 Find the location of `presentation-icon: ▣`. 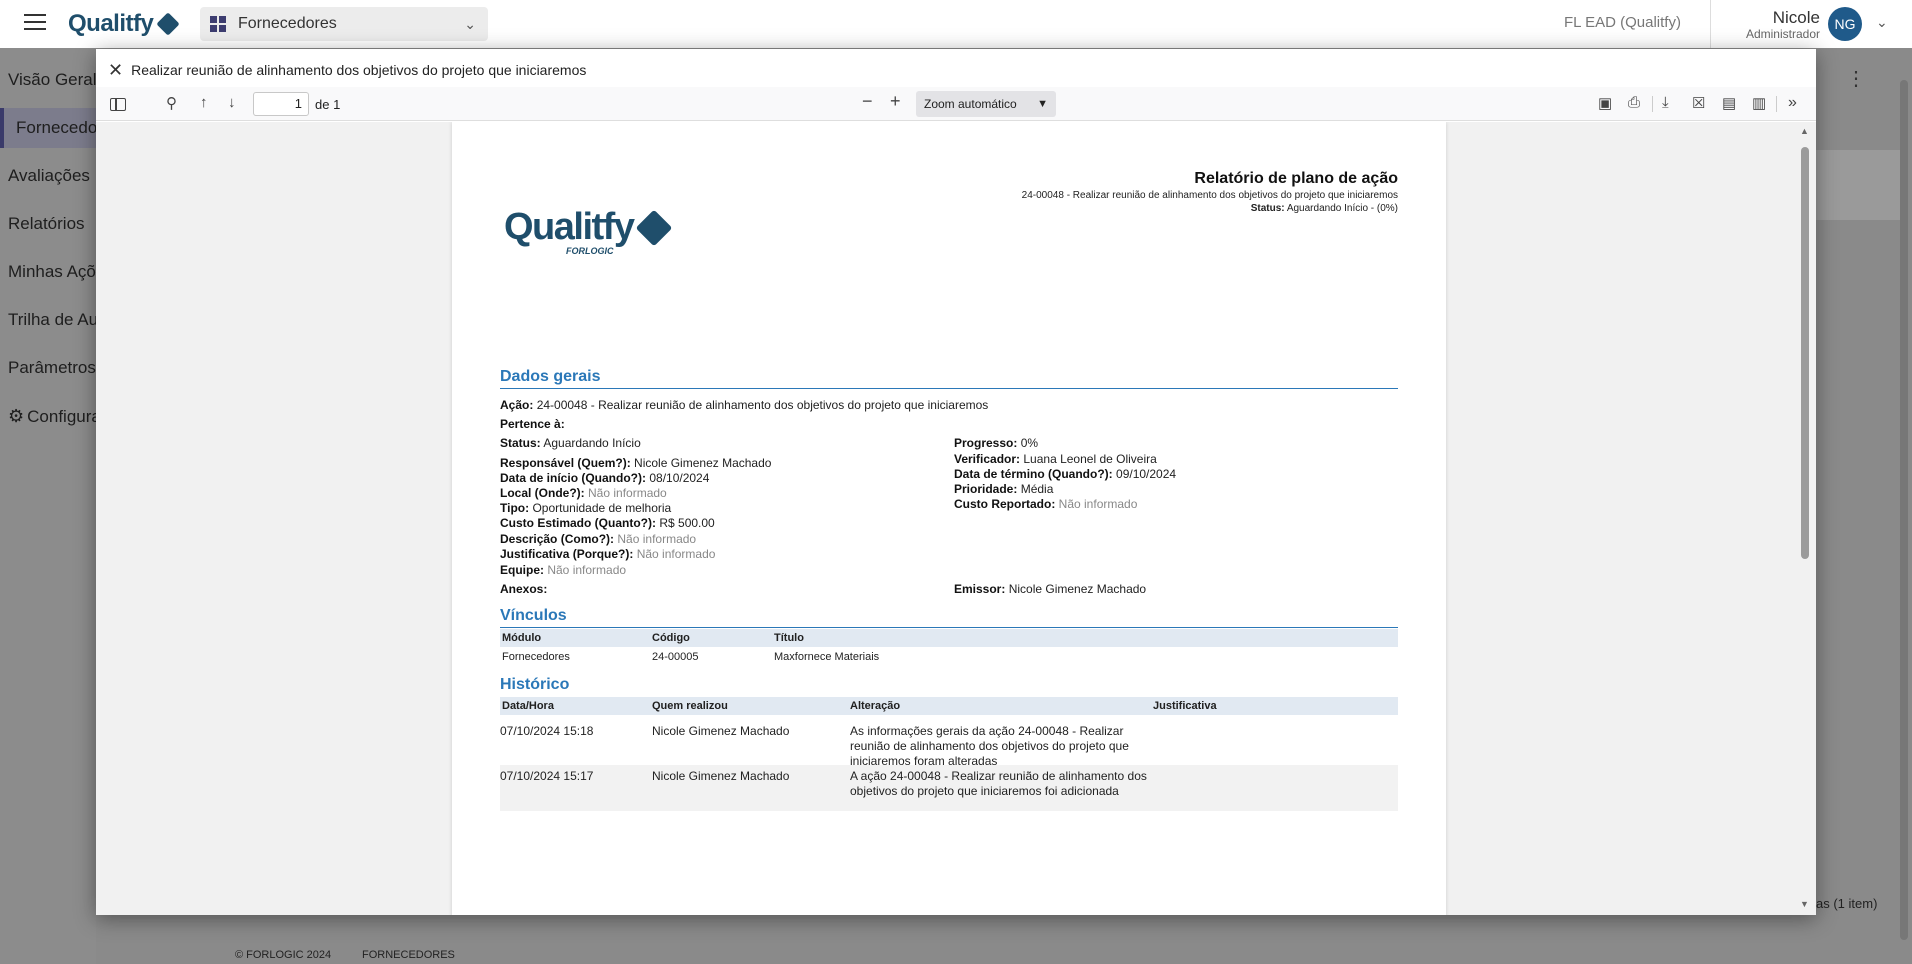

presentation-icon: ▣ is located at coordinates (1605, 103).